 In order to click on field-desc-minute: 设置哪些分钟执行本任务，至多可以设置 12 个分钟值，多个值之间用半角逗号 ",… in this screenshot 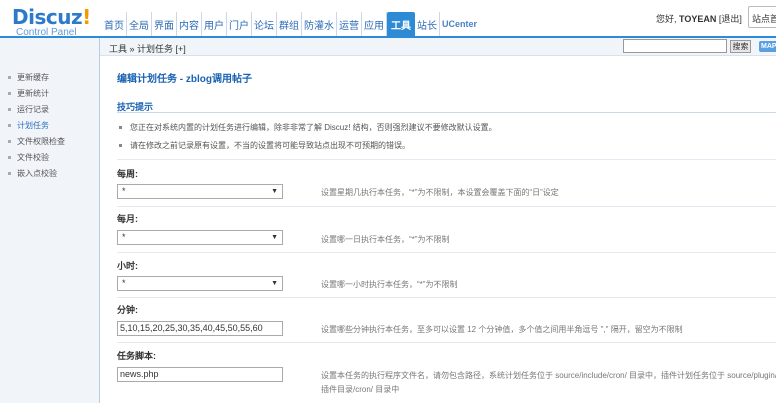, I will do `click(502, 329)`.